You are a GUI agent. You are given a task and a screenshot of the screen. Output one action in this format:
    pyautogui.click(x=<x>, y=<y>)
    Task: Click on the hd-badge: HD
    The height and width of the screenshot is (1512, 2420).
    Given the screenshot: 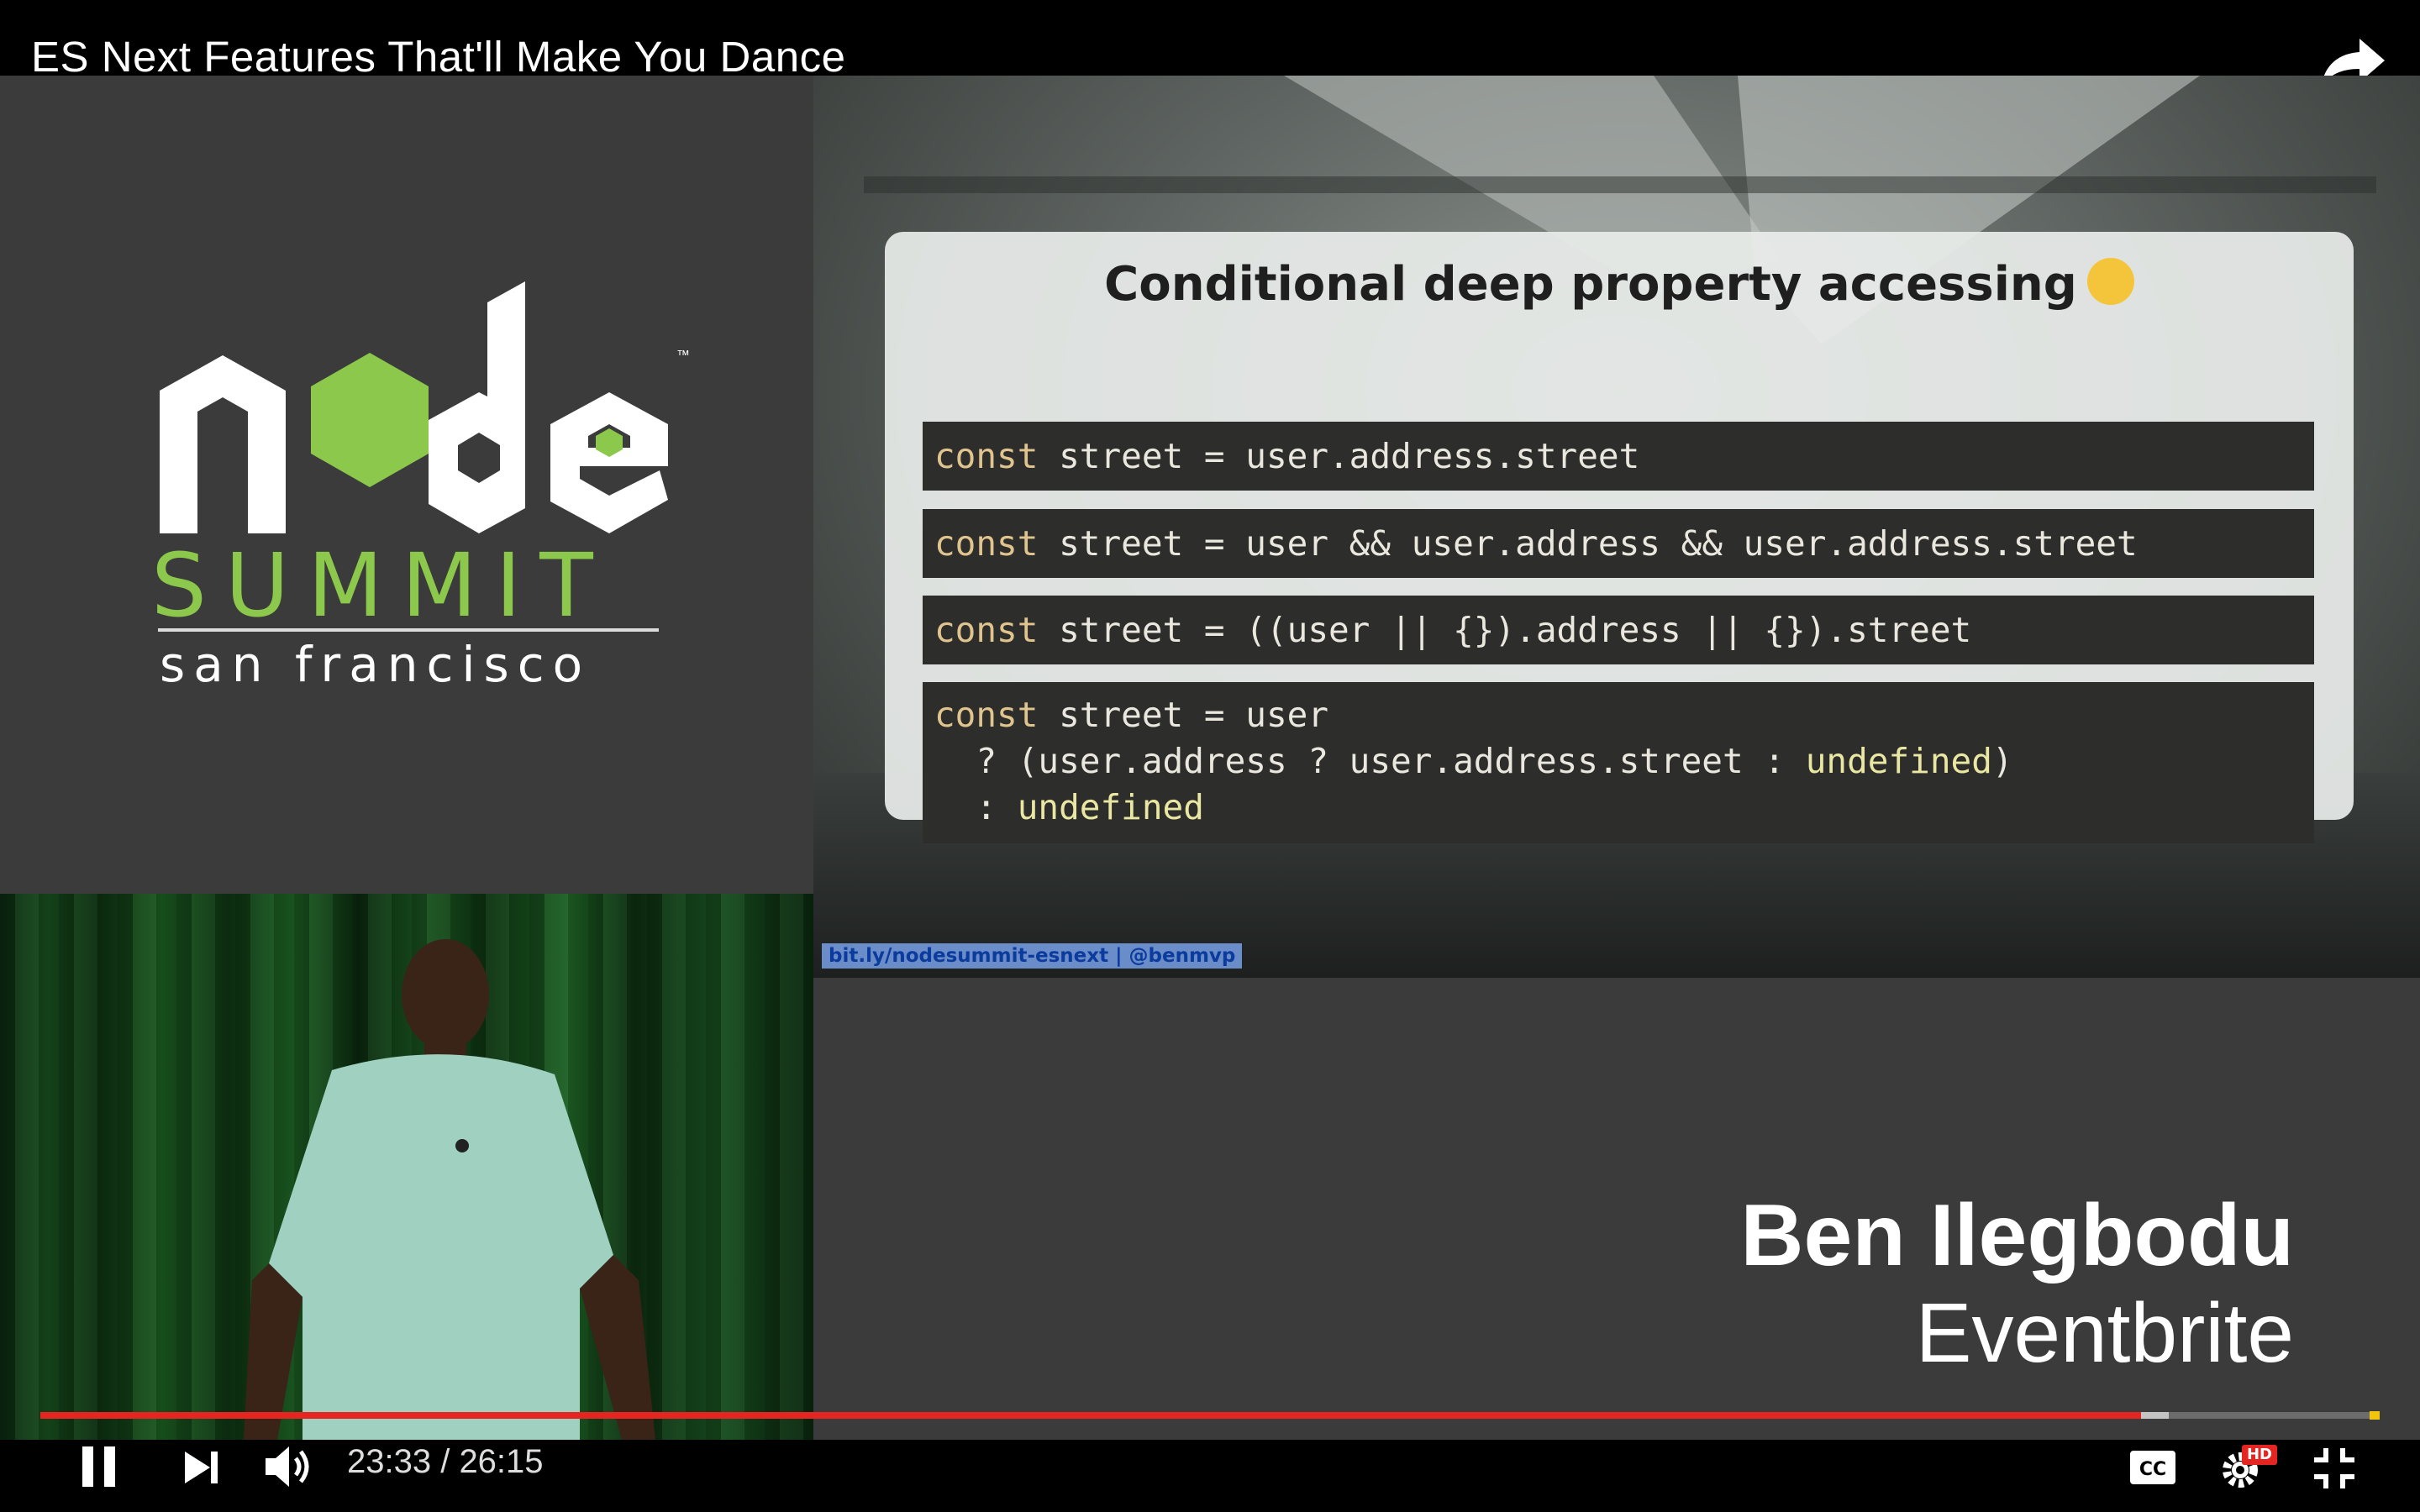 What is the action you would take?
    pyautogui.click(x=2260, y=1455)
    